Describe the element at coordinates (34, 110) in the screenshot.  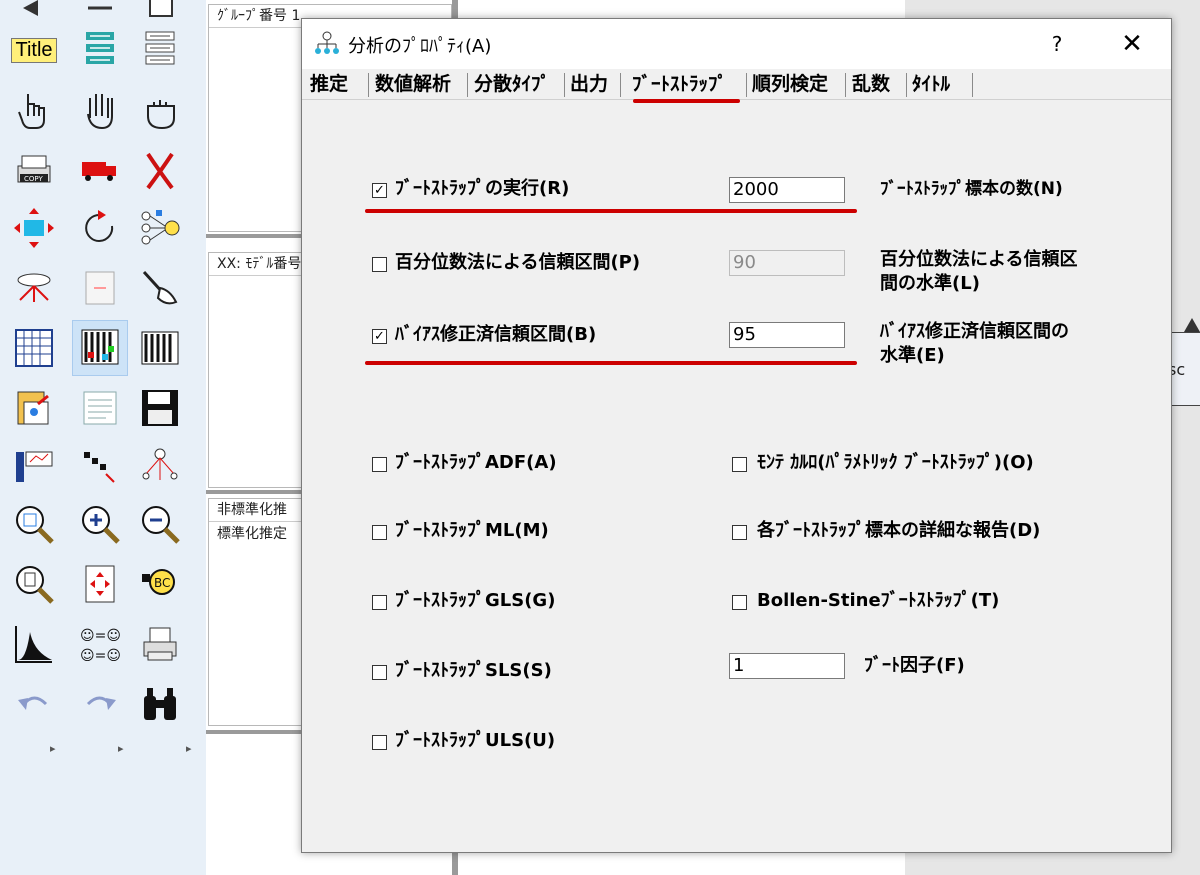
I see `point-hand-icon` at that location.